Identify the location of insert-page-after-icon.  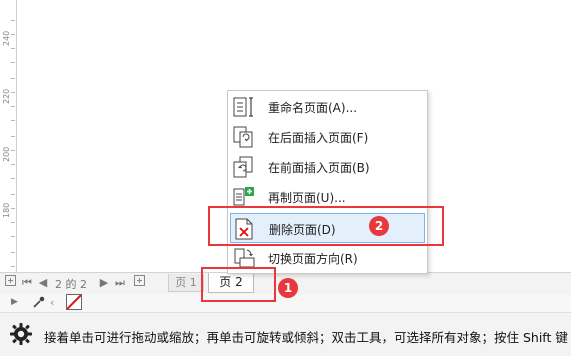
(243, 137).